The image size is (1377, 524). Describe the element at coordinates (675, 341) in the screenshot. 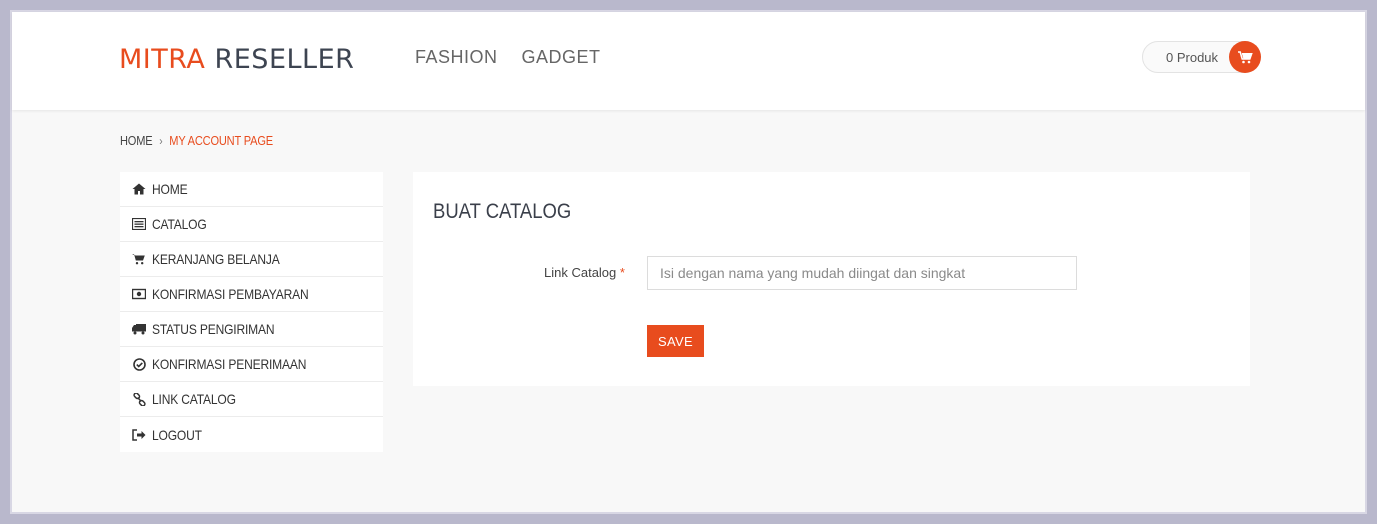

I see `save-button: SAVE` at that location.